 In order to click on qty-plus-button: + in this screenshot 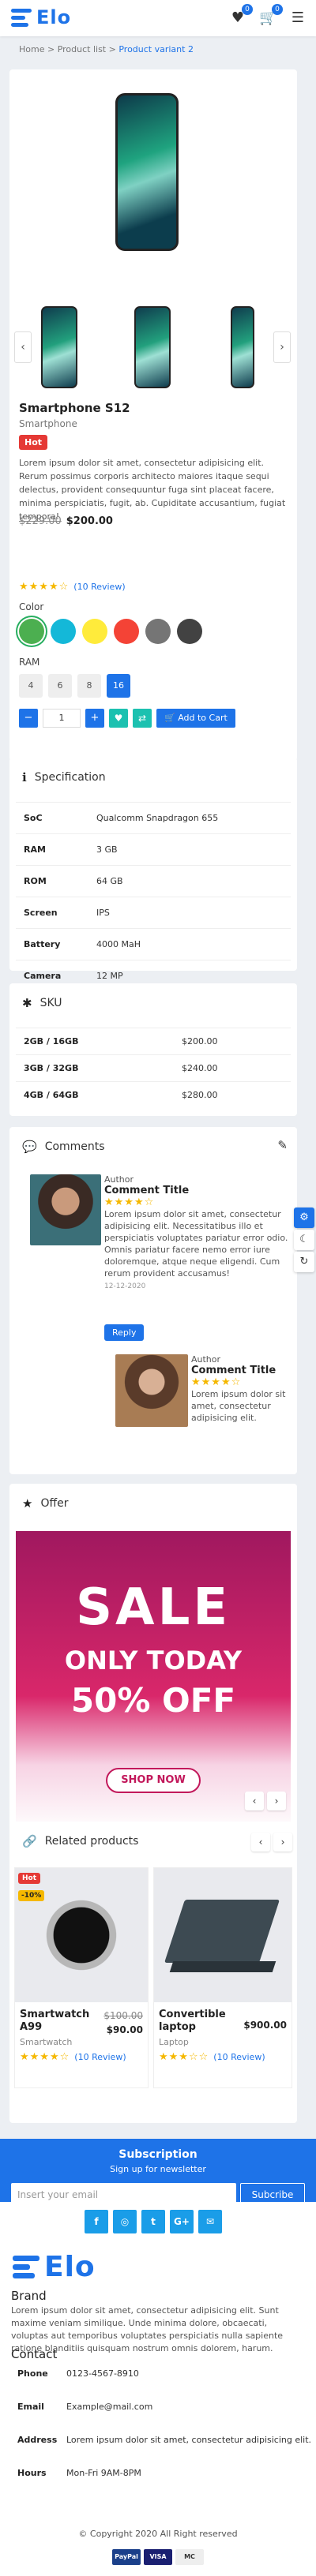, I will do `click(95, 718)`.